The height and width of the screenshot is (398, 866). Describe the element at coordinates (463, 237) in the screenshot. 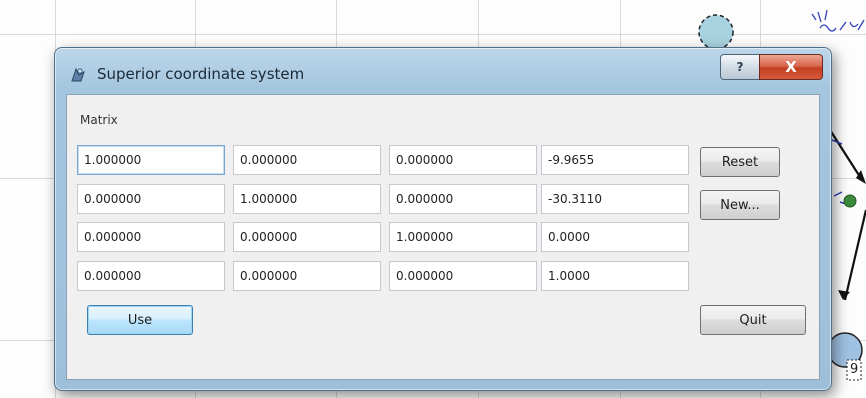

I see `matrix-cell-r3-c3` at that location.